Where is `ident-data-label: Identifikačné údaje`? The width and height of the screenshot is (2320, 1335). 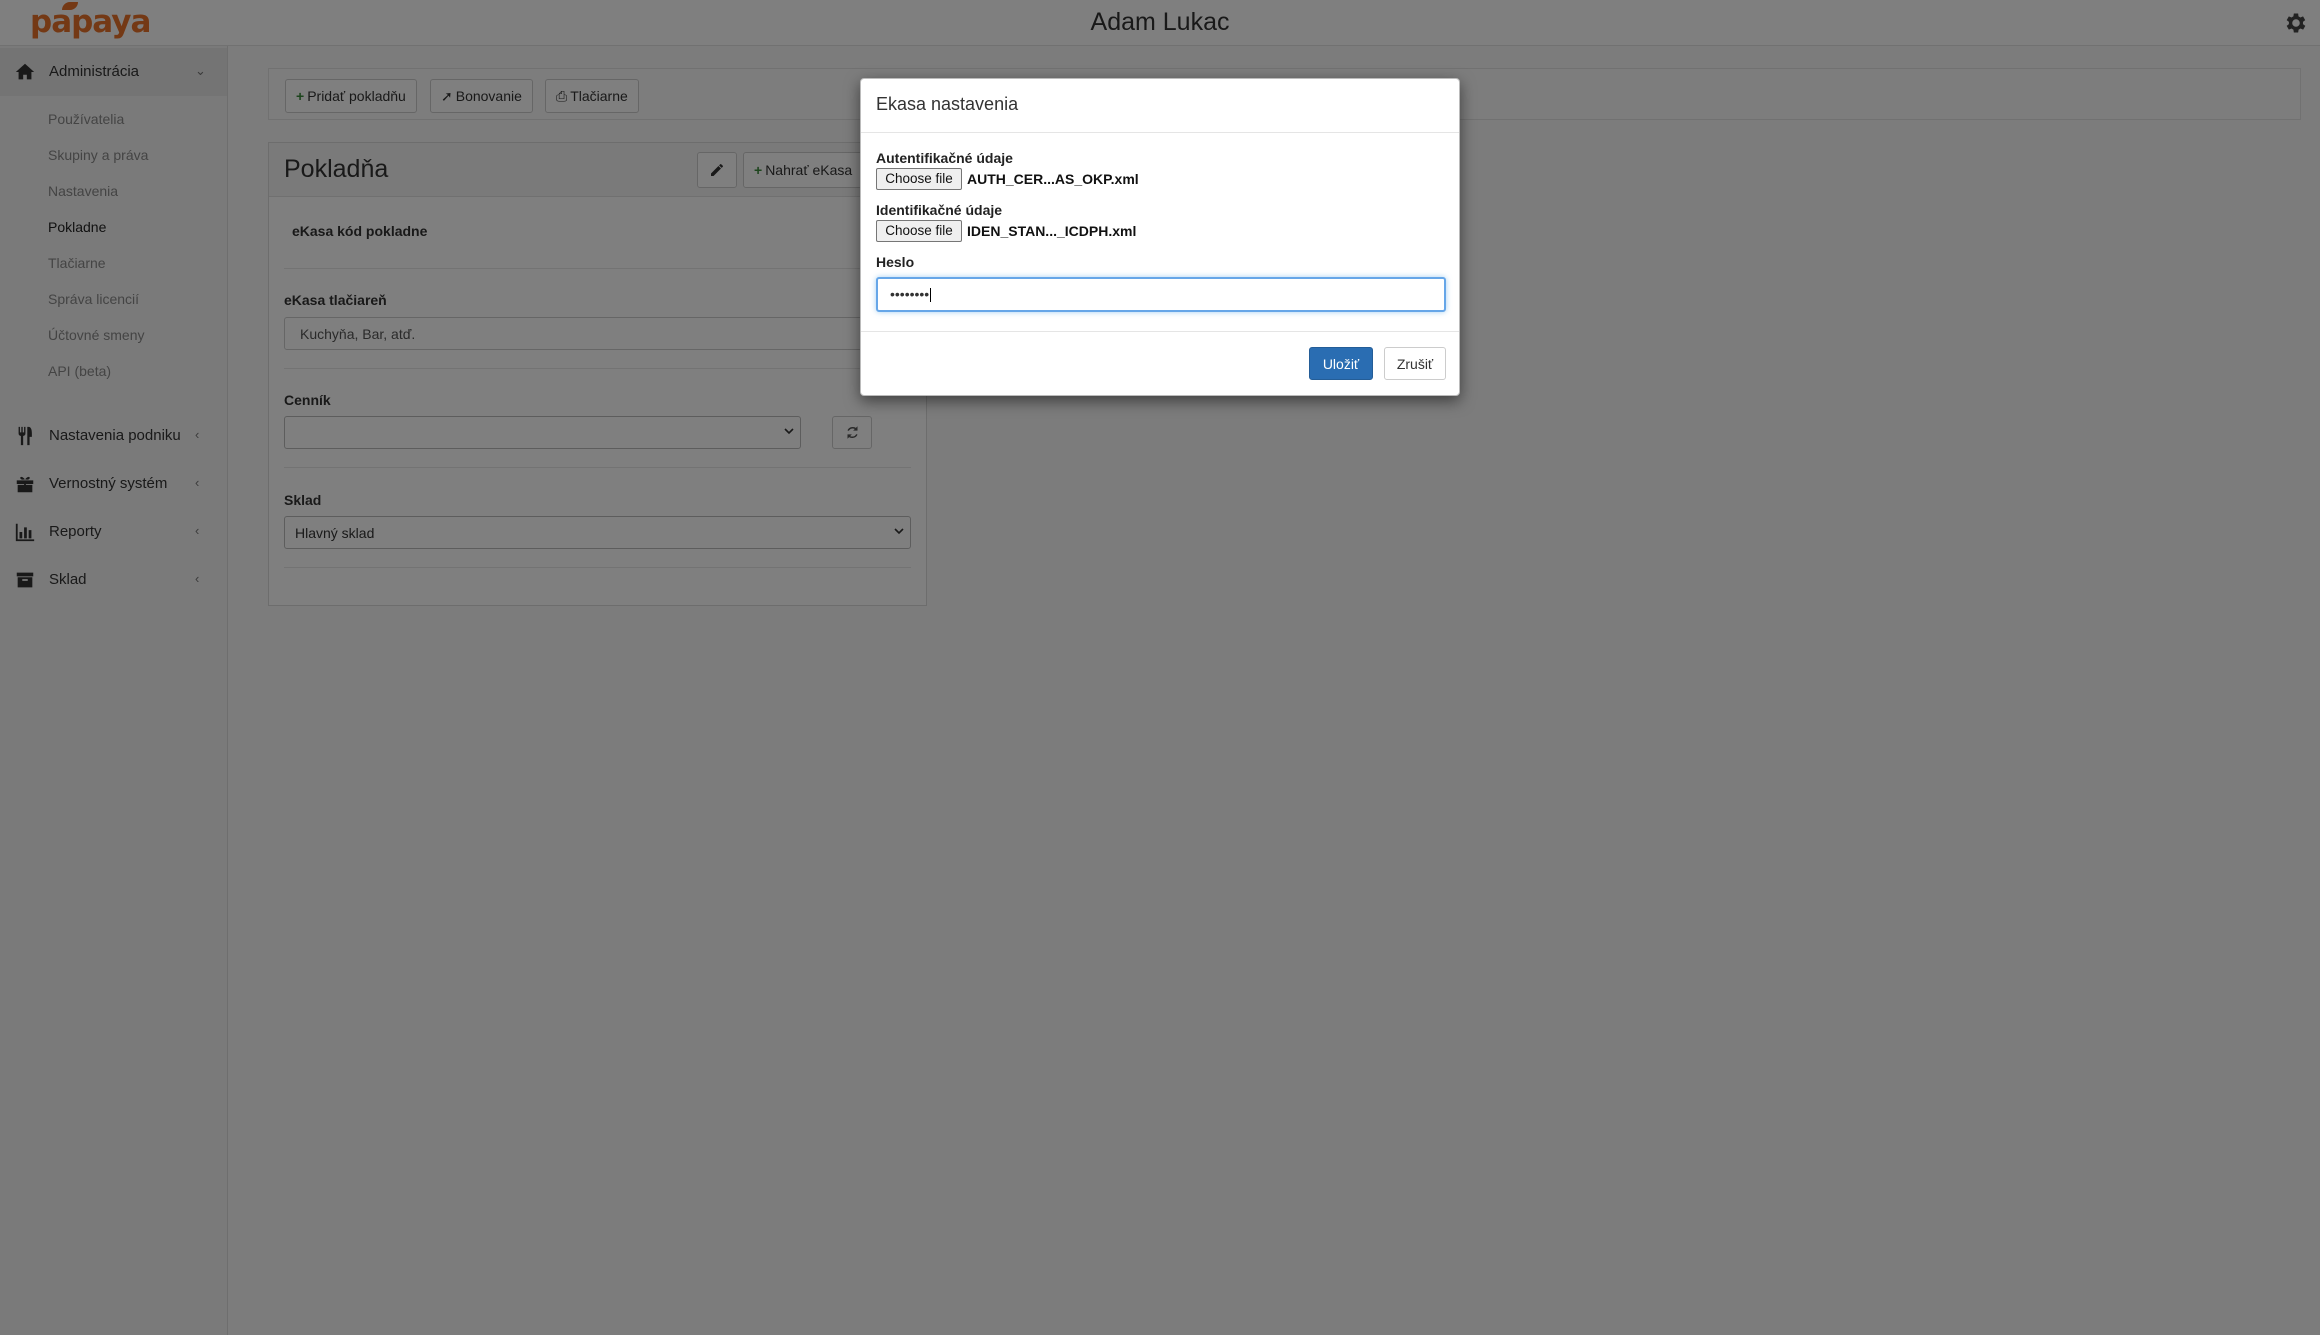 ident-data-label: Identifikačné údaje is located at coordinates (939, 210).